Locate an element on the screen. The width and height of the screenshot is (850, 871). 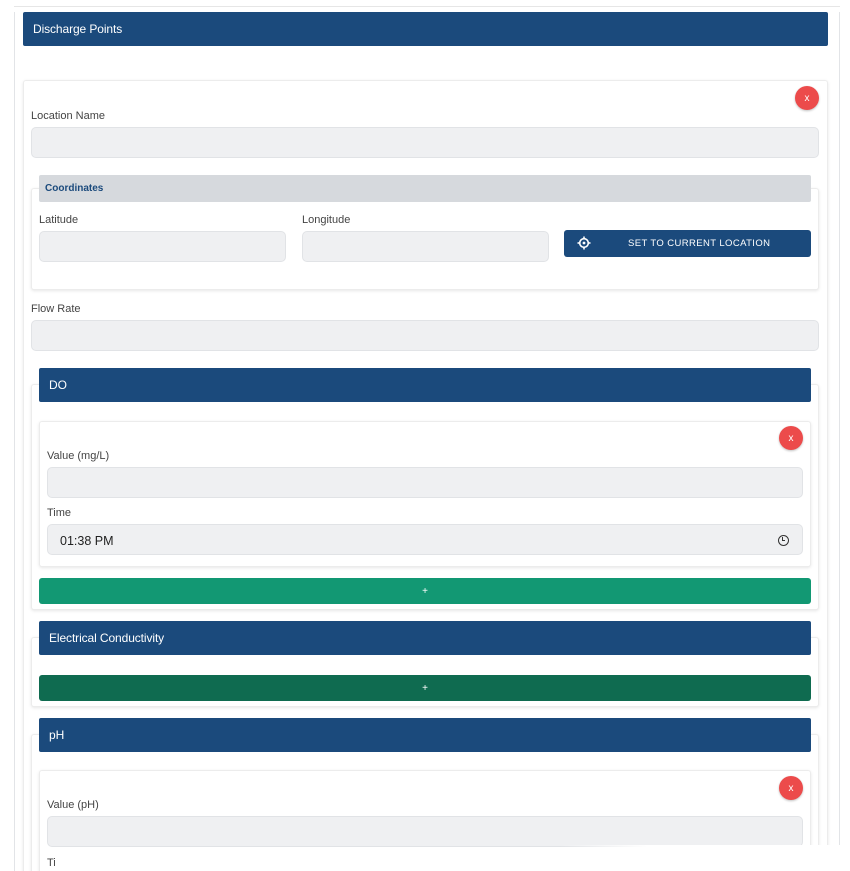
do-time-label: Time is located at coordinates (59, 513).